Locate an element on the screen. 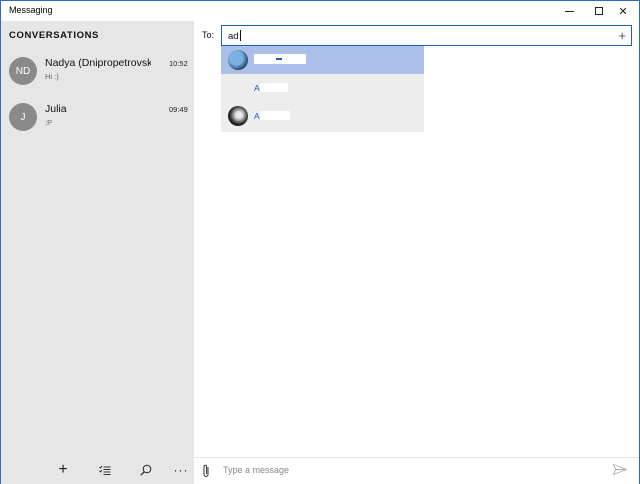  maximize-icon is located at coordinates (599, 11).